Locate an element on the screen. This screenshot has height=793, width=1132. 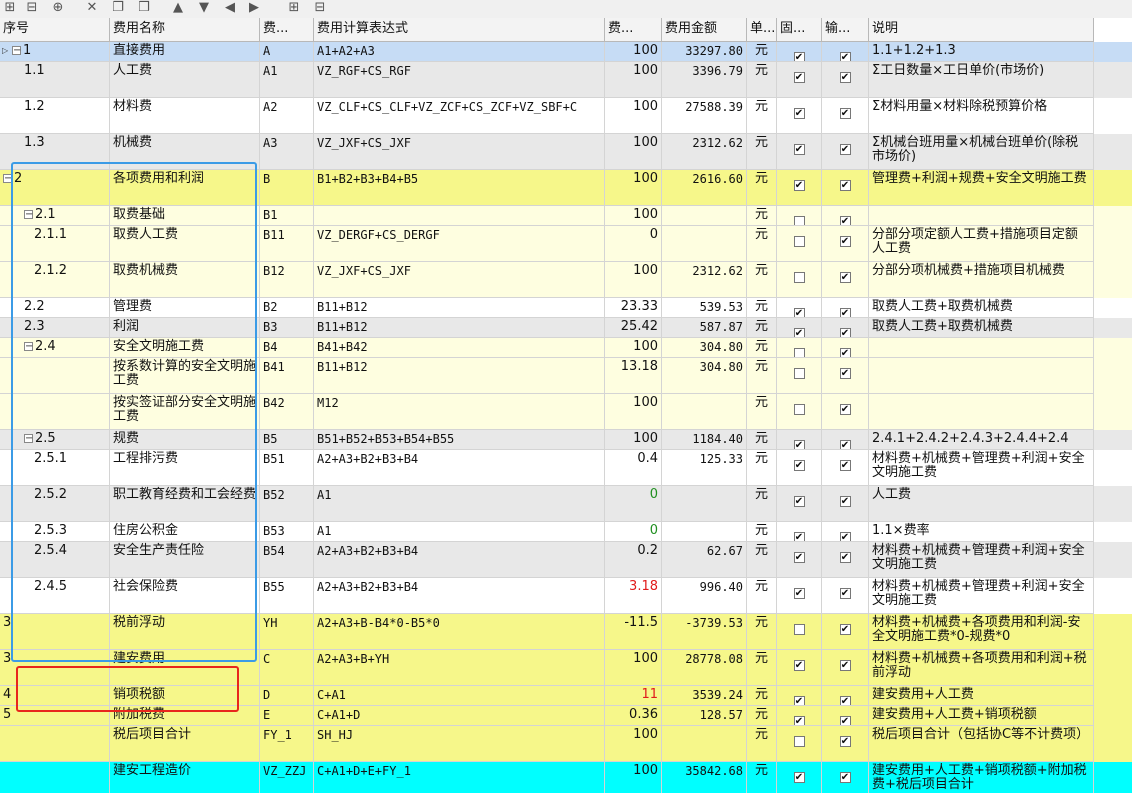
rate-cell: 100 is located at coordinates (633, 412).